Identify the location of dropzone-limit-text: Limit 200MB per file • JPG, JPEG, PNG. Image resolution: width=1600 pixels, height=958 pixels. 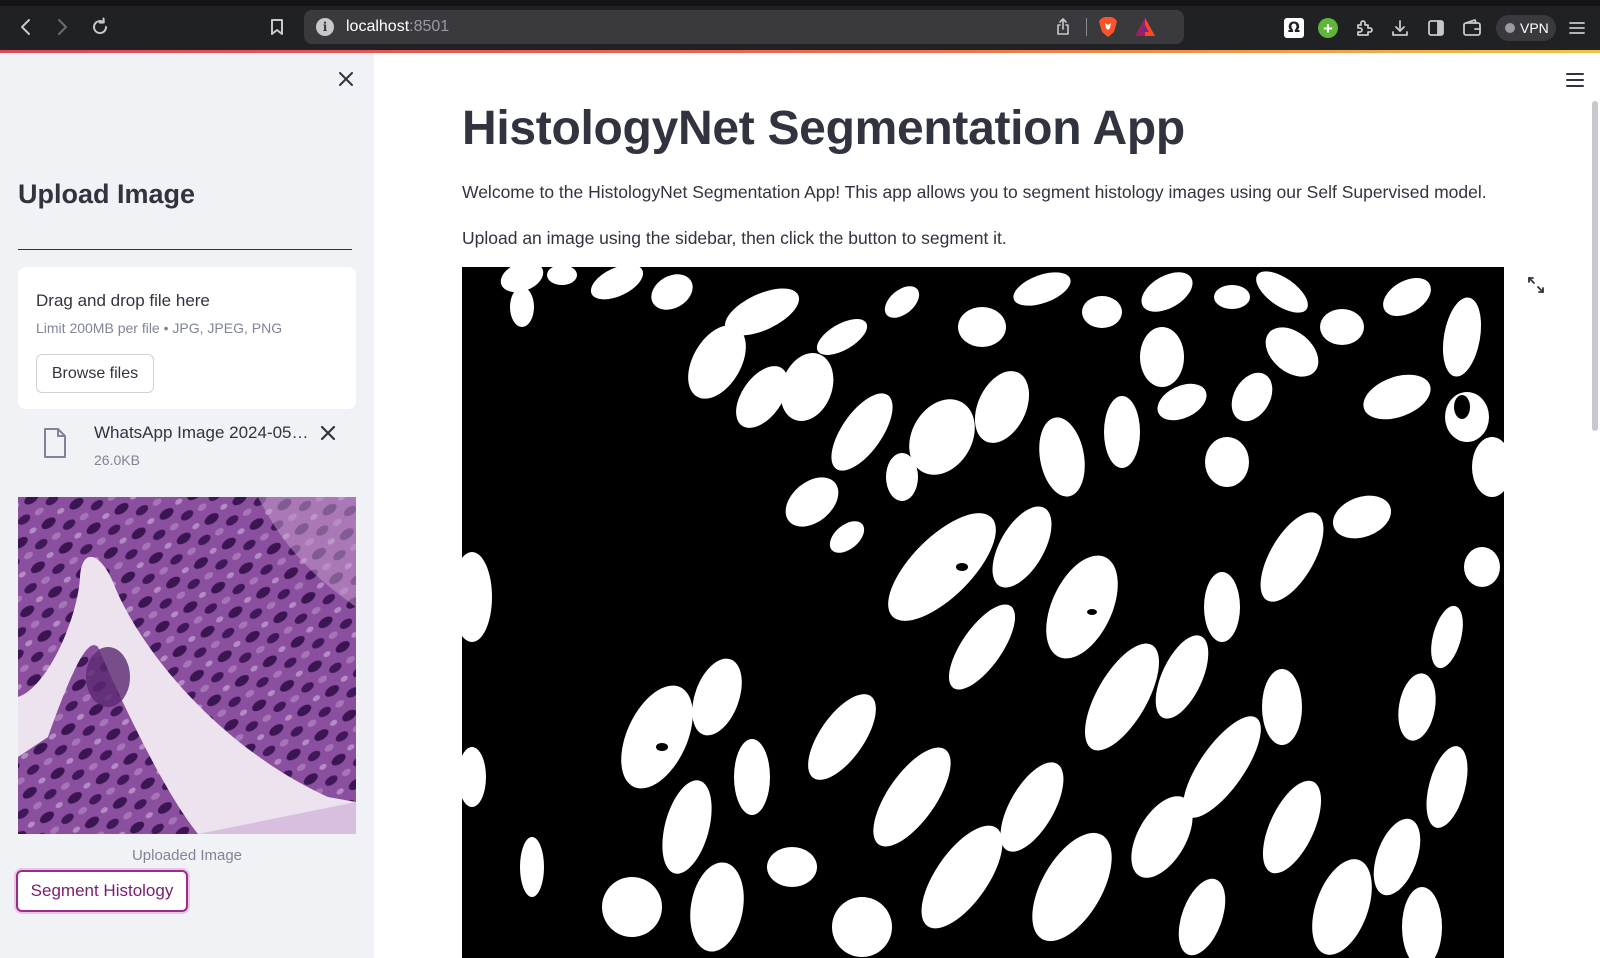
(159, 328).